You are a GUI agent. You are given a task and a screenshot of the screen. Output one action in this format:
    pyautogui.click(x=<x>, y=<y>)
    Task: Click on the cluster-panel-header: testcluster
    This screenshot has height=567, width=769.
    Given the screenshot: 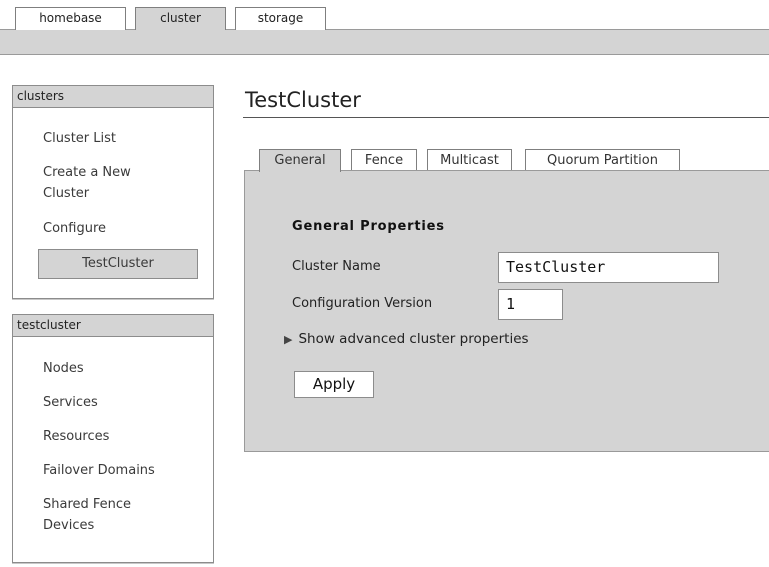 What is the action you would take?
    pyautogui.click(x=113, y=326)
    